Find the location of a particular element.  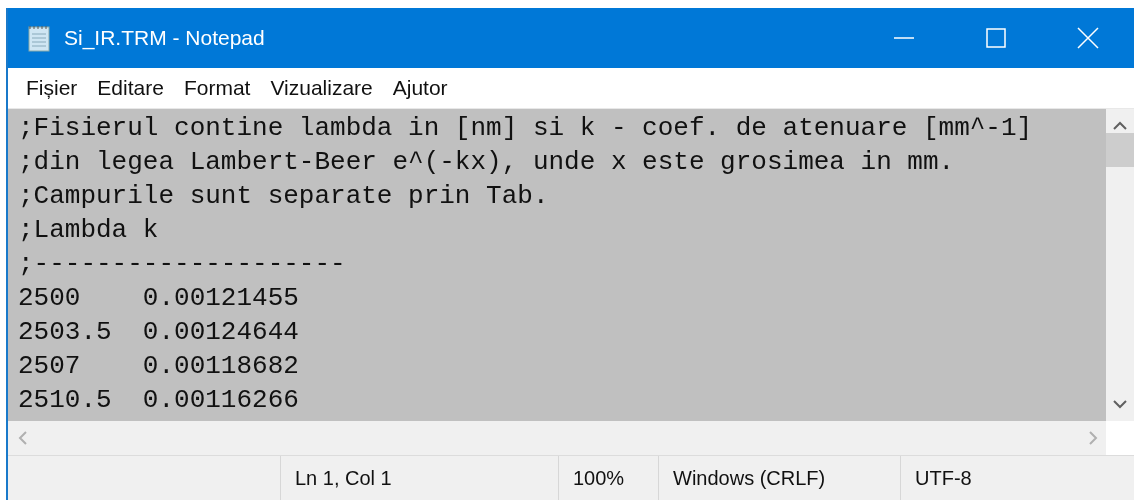

text-line: ;-------------------- is located at coordinates (182, 264).